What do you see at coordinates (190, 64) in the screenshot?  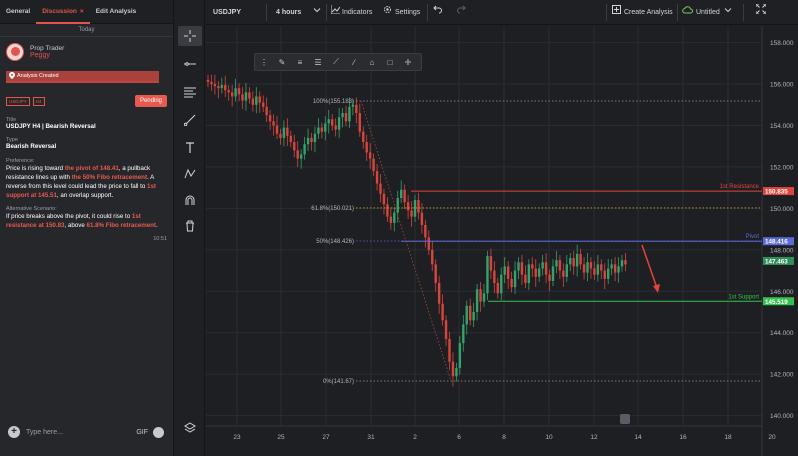 I see `horizontal-line-icon` at bounding box center [190, 64].